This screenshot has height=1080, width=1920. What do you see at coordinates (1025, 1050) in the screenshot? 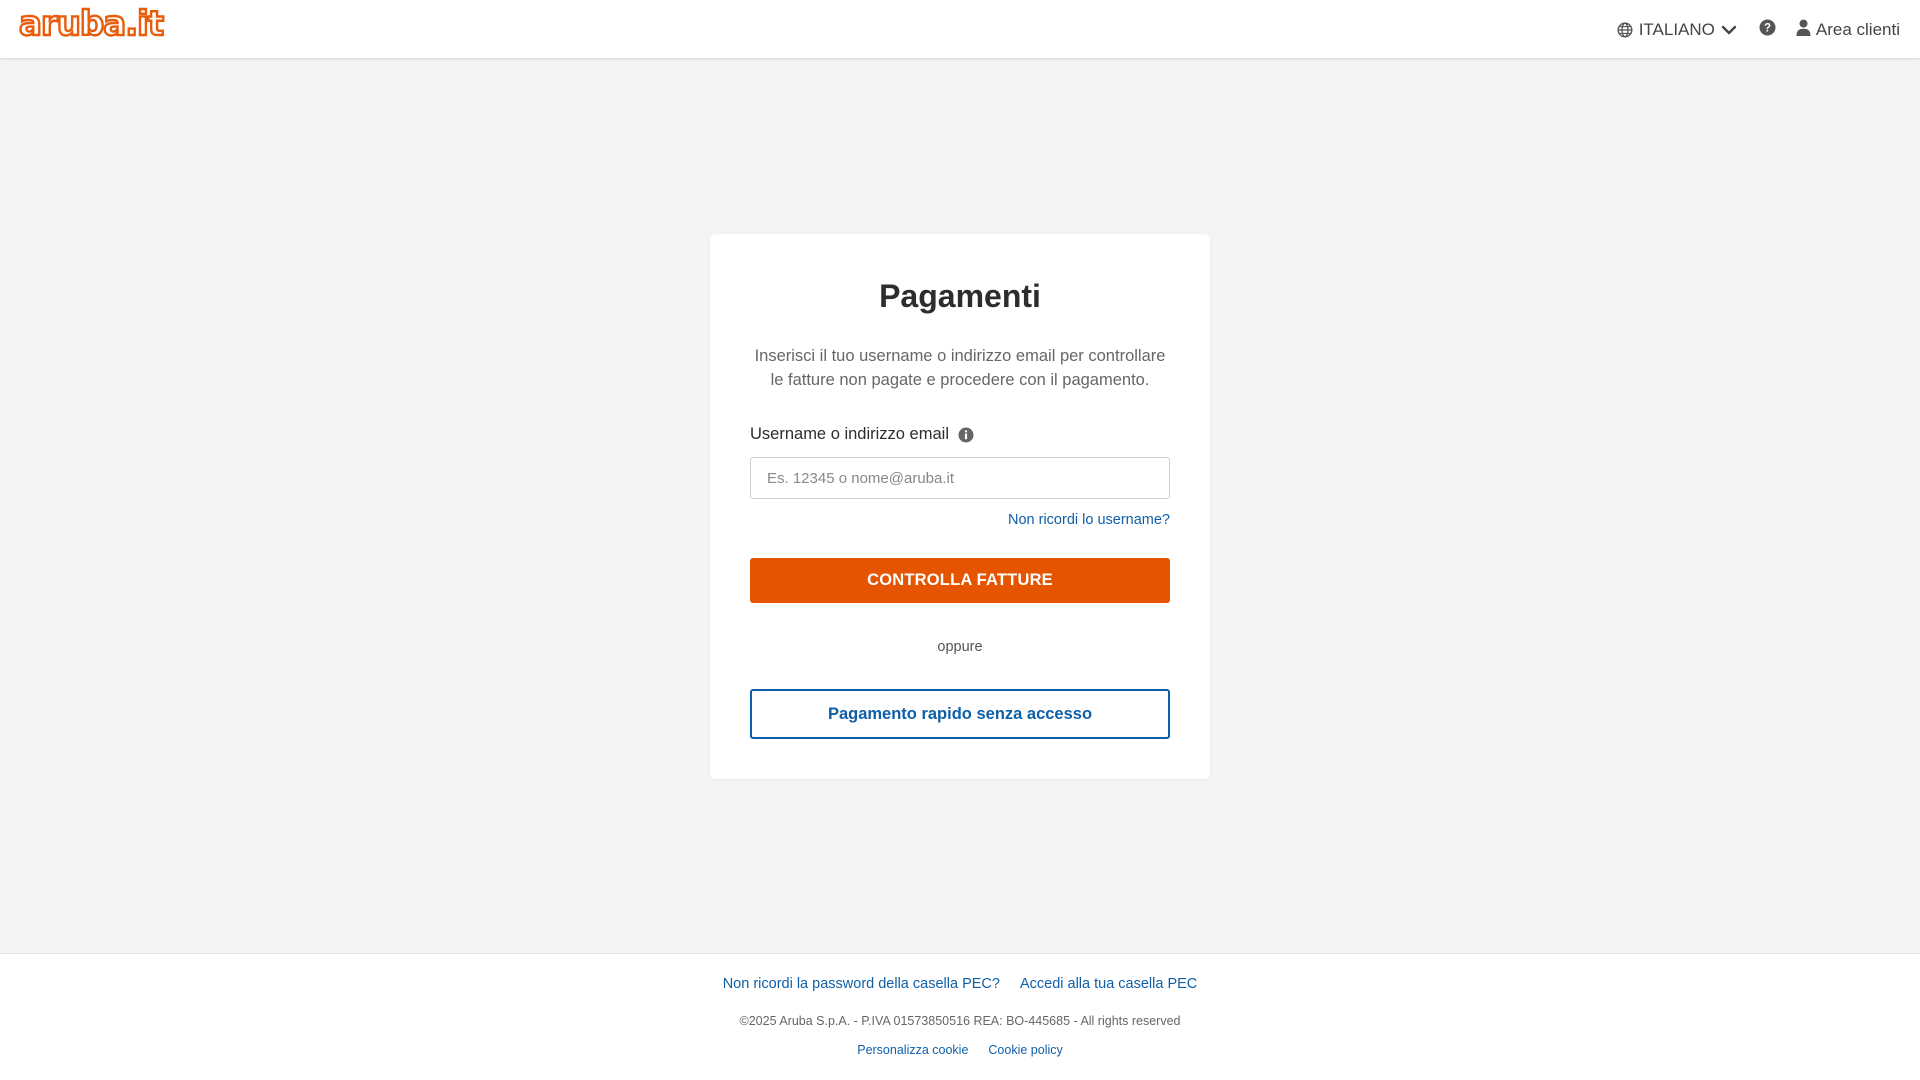
I see `cookie-policy-link: Cookie policy` at bounding box center [1025, 1050].